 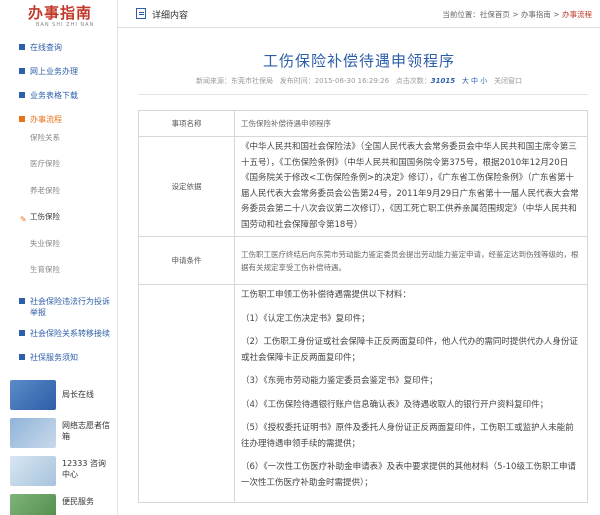 I want to click on convenience-image, so click(x=33, y=504).